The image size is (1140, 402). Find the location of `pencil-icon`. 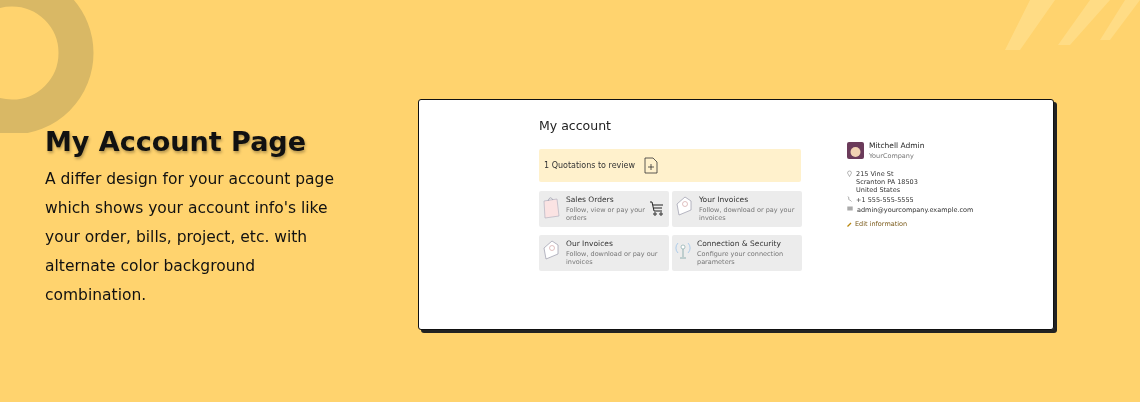

pencil-icon is located at coordinates (849, 224).